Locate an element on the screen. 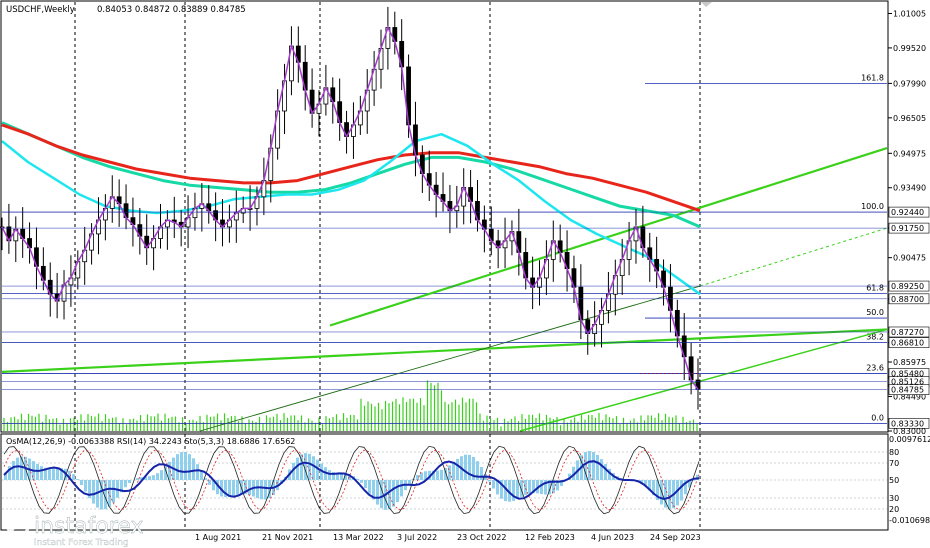  ohlc-values: 0.84053 0.84872 0.83889 0.84785 is located at coordinates (171, 10).